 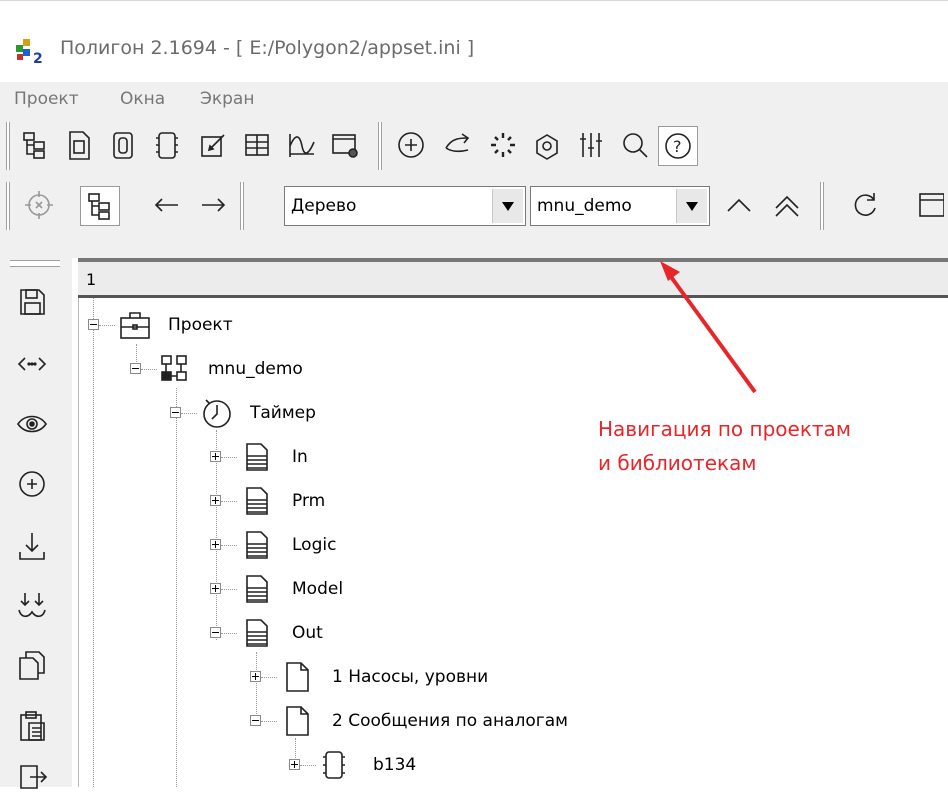 What do you see at coordinates (213, 205) in the screenshot?
I see `forward-arrow-icon` at bounding box center [213, 205].